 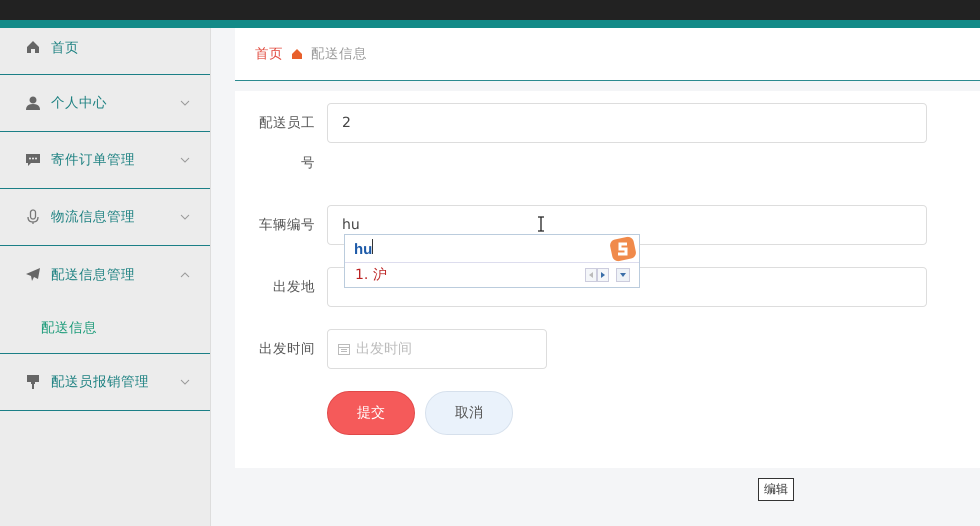 I want to click on calendar-icon, so click(x=344, y=349).